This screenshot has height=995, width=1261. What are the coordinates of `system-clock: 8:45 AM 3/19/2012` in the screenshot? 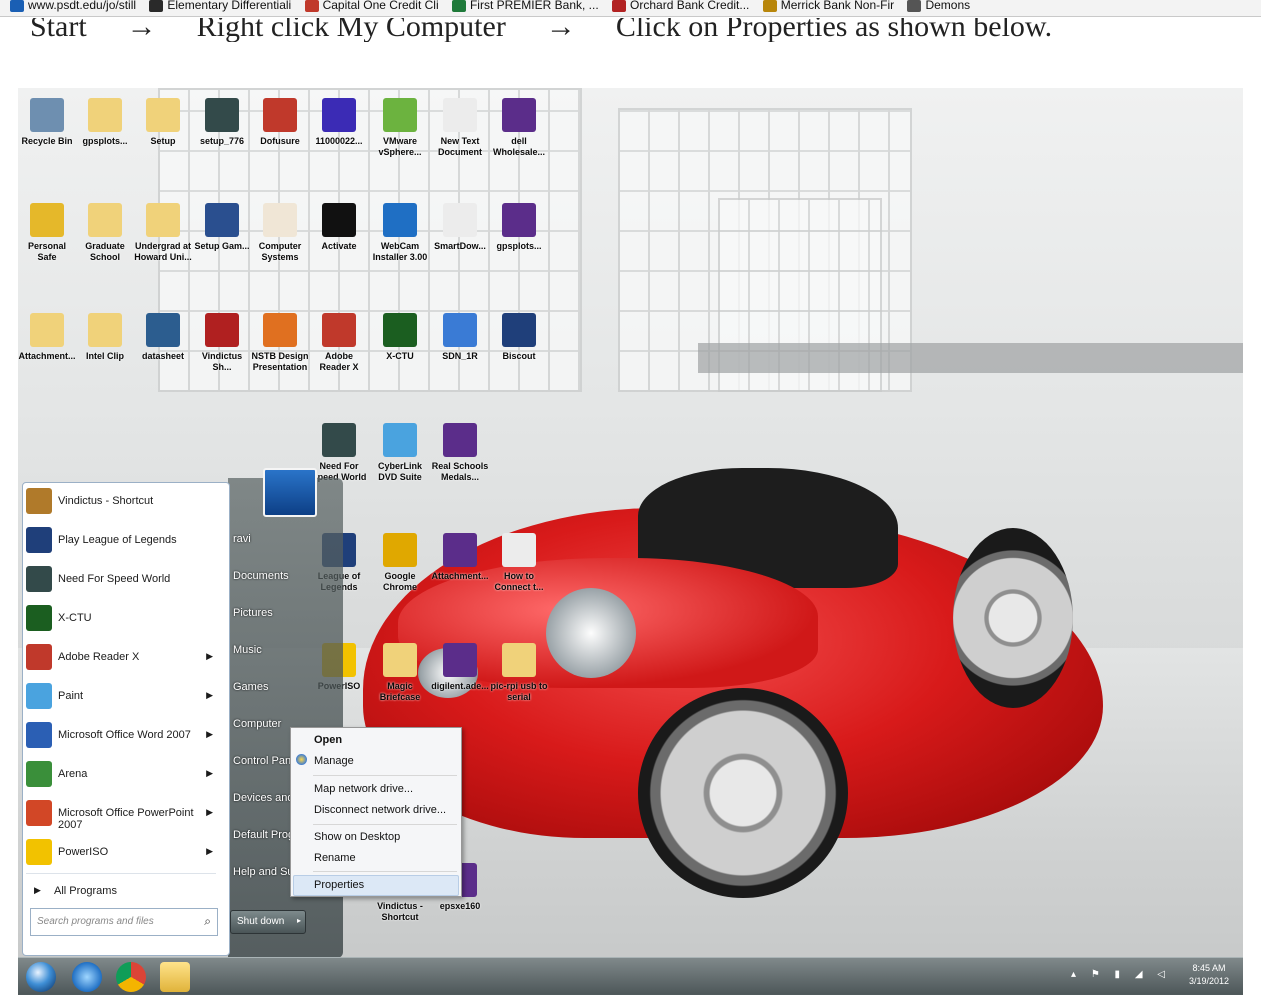 It's located at (1209, 975).